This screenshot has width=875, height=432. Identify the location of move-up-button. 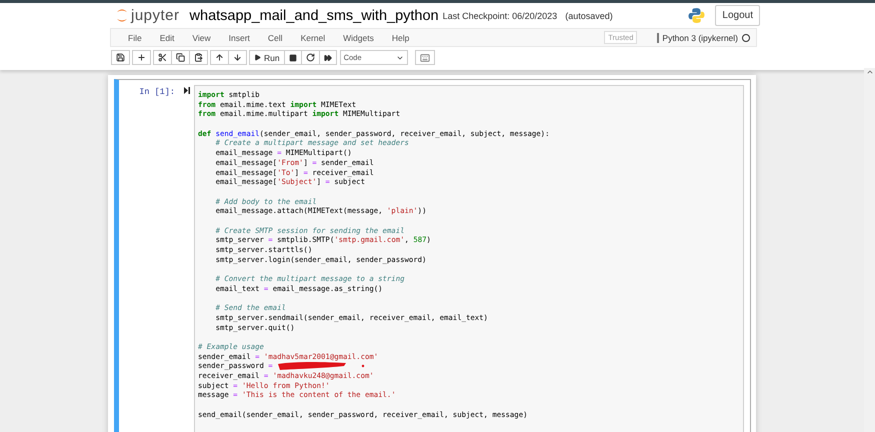
(219, 57).